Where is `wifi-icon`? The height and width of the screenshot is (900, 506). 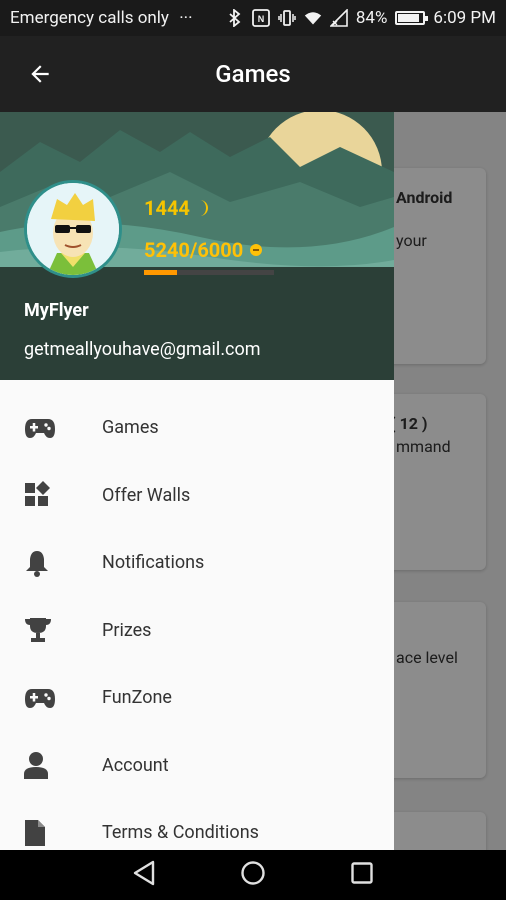
wifi-icon is located at coordinates (313, 18).